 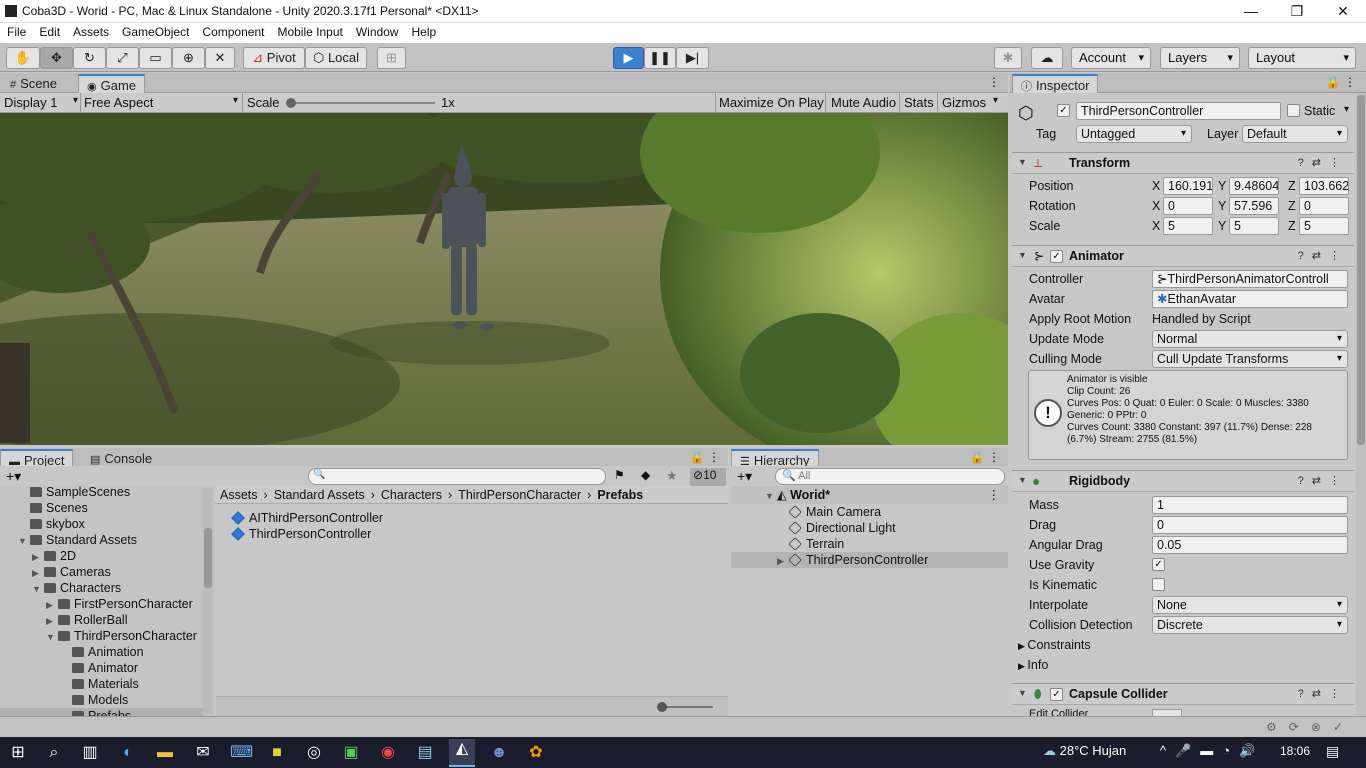 What do you see at coordinates (1033, 665) in the screenshot?
I see `info-foldout: ▶ Info` at bounding box center [1033, 665].